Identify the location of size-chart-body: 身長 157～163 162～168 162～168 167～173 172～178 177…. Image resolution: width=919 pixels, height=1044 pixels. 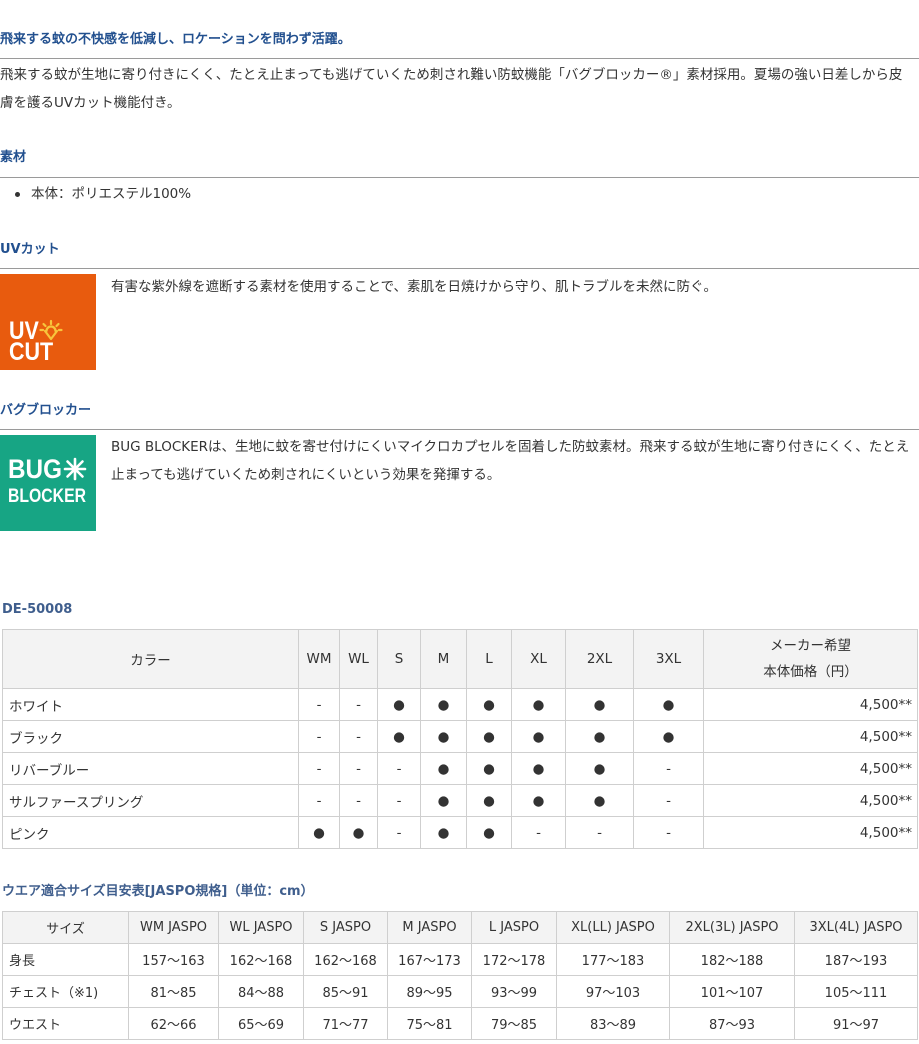
(460, 991).